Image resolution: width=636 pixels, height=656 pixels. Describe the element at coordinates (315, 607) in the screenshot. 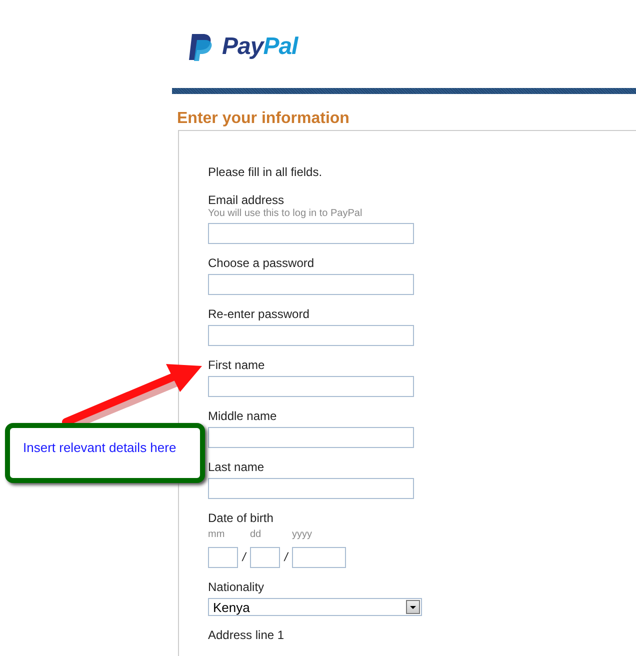

I see `nationality-dropdown: Kenya` at that location.